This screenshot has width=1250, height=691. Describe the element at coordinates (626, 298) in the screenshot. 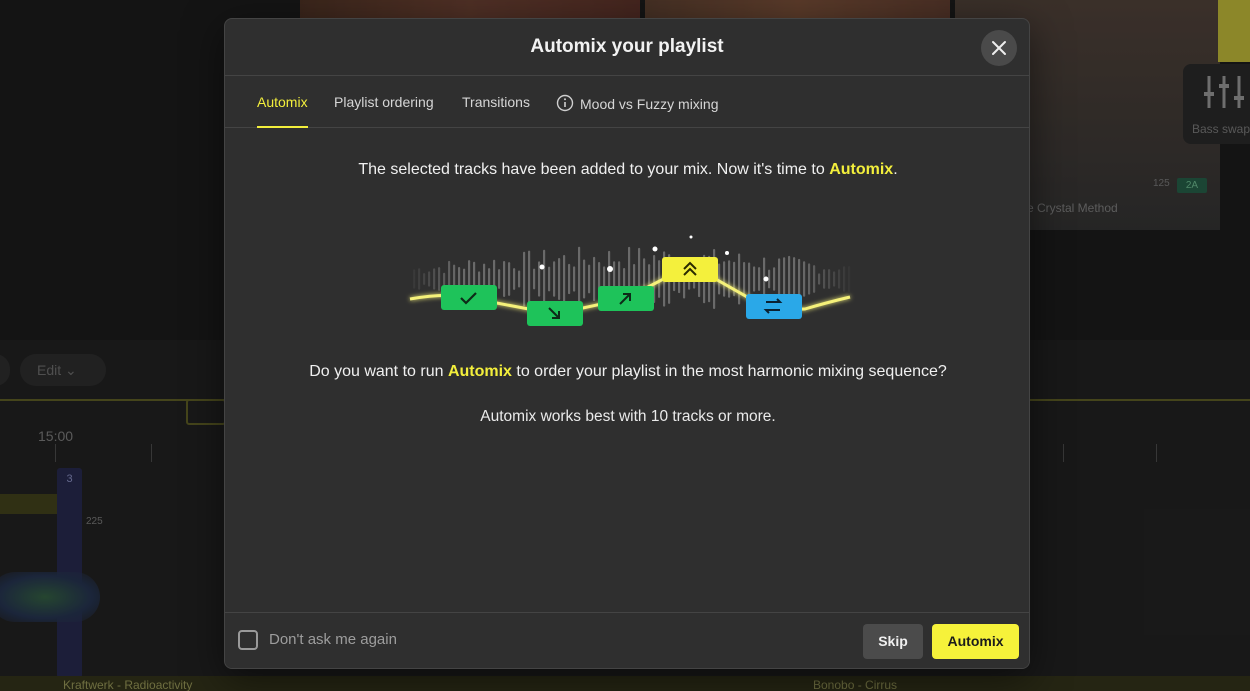

I see `arrow-up-right-tile` at that location.